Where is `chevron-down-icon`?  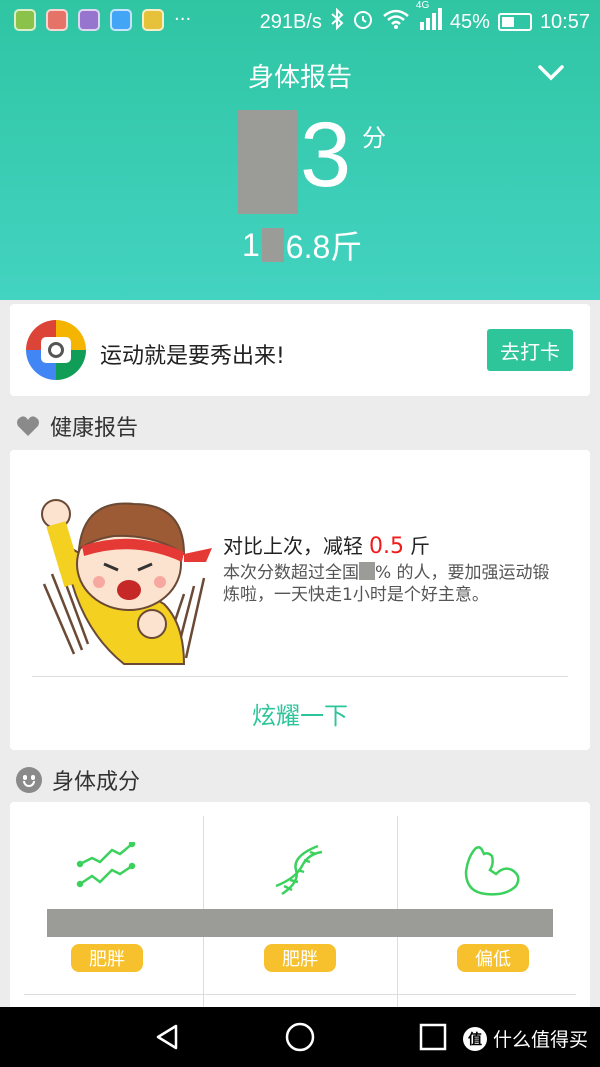 chevron-down-icon is located at coordinates (551, 72).